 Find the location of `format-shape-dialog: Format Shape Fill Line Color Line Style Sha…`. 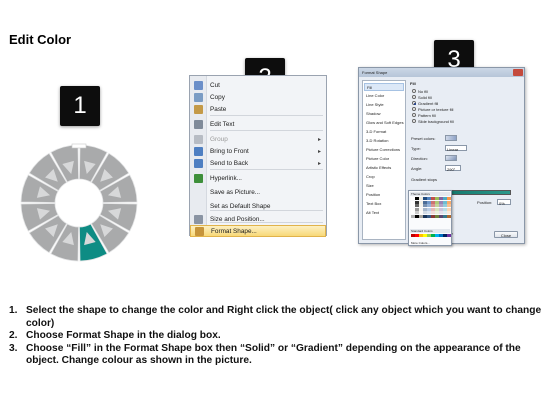

format-shape-dialog: Format Shape Fill Line Color Line Style Sha… is located at coordinates (441, 156).